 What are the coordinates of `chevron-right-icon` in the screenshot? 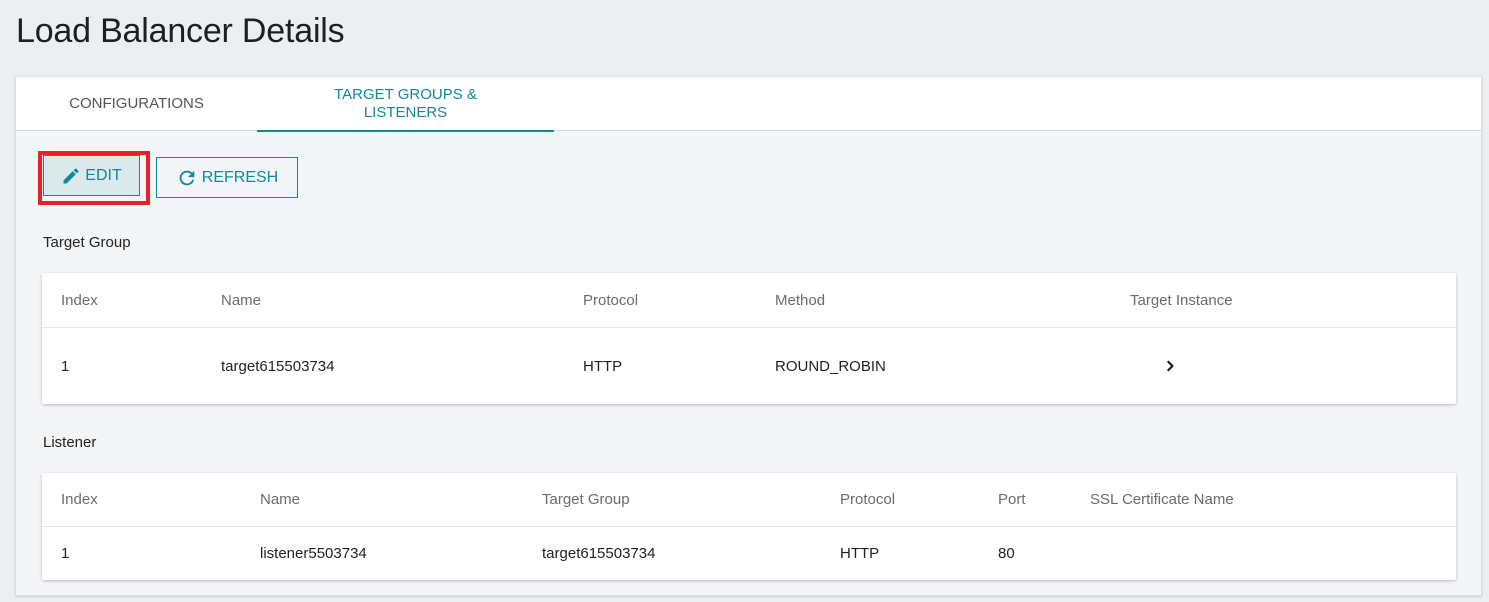 It's located at (1170, 366).